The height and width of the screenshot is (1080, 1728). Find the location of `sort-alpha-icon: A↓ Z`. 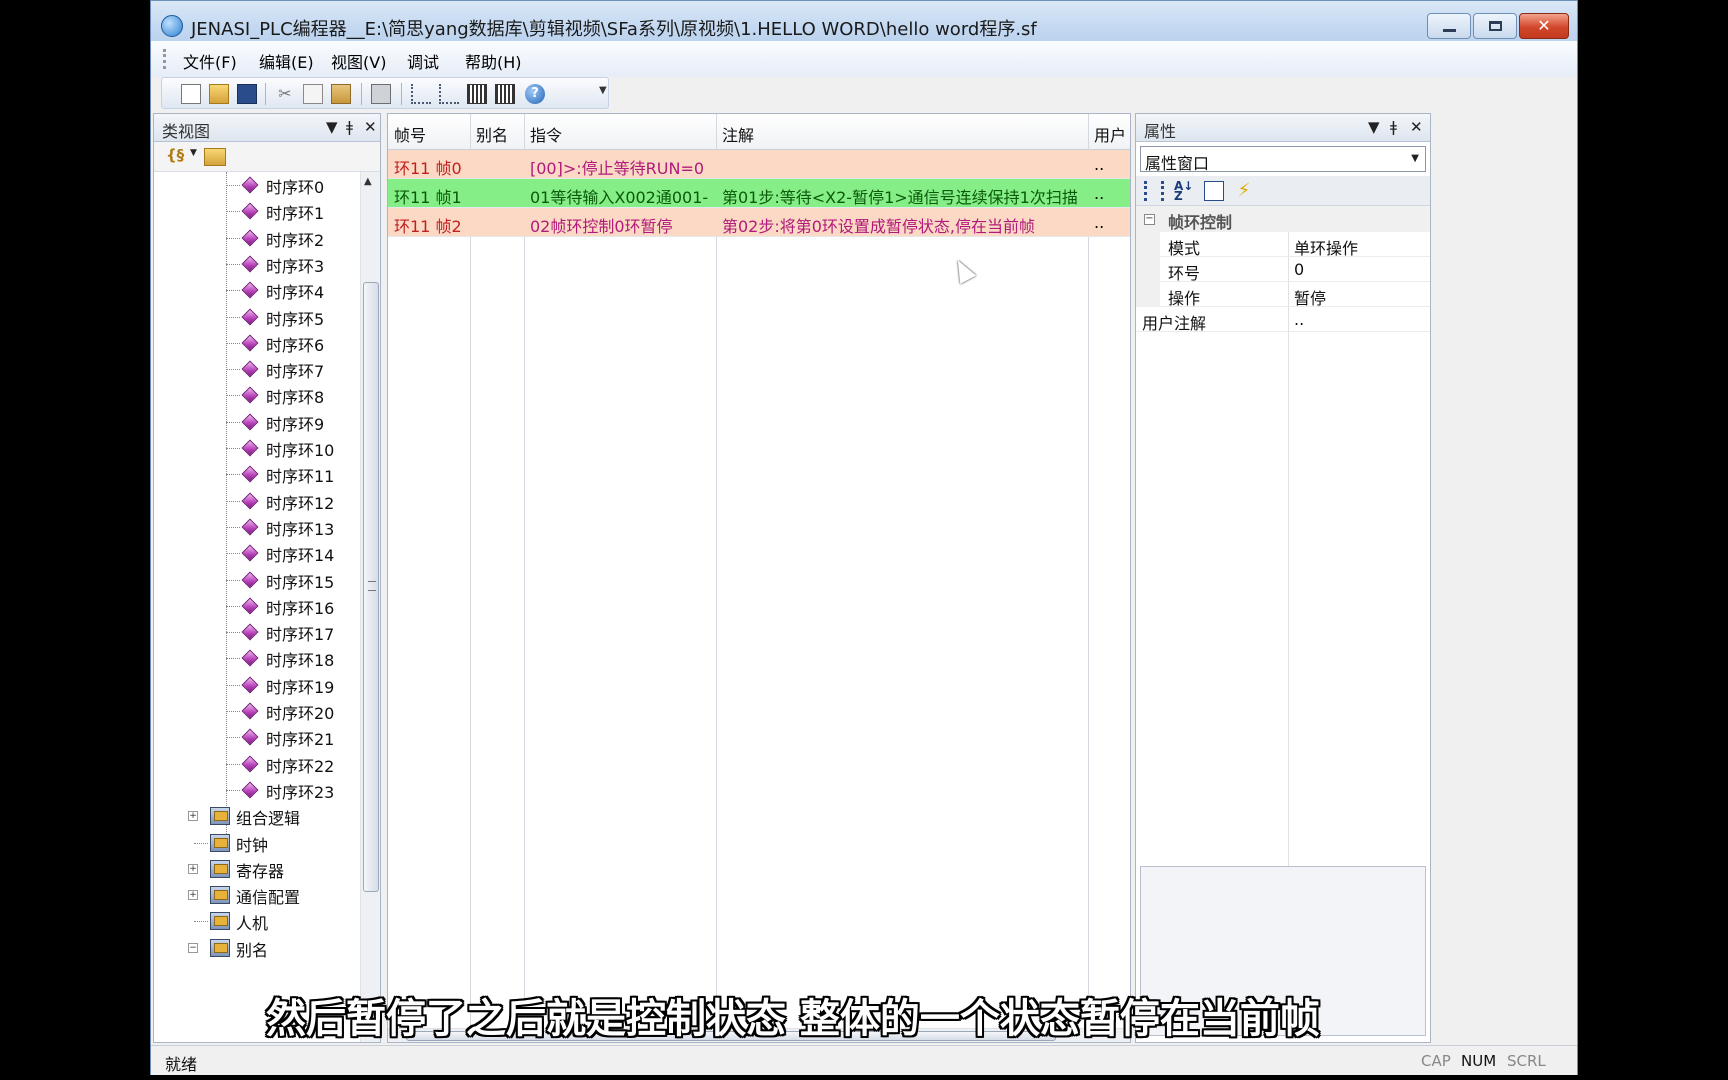

sort-alpha-icon: A↓ Z is located at coordinates (1184, 191).